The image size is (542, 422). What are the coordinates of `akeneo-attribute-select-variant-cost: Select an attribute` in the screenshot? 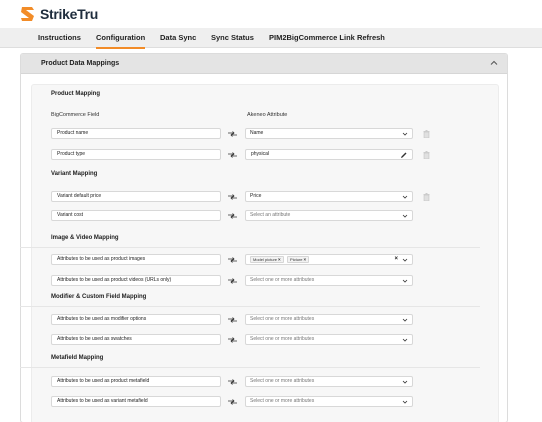 It's located at (329, 215).